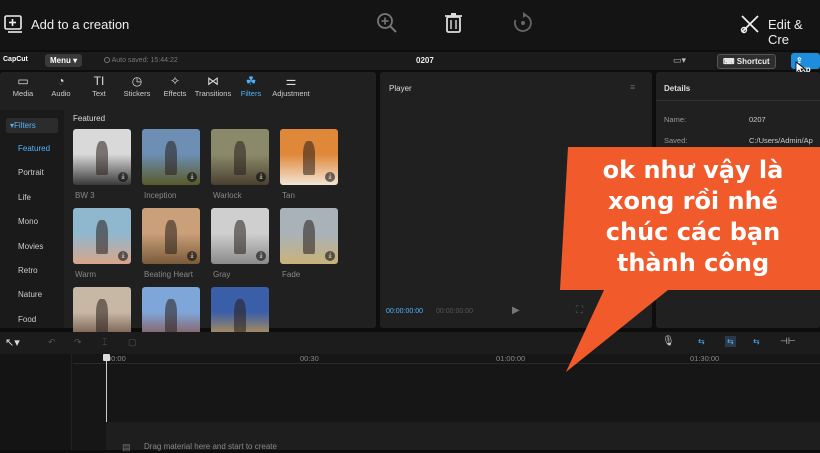 The height and width of the screenshot is (453, 820). What do you see at coordinates (14, 24) in the screenshot?
I see `add-to-creation-icon` at bounding box center [14, 24].